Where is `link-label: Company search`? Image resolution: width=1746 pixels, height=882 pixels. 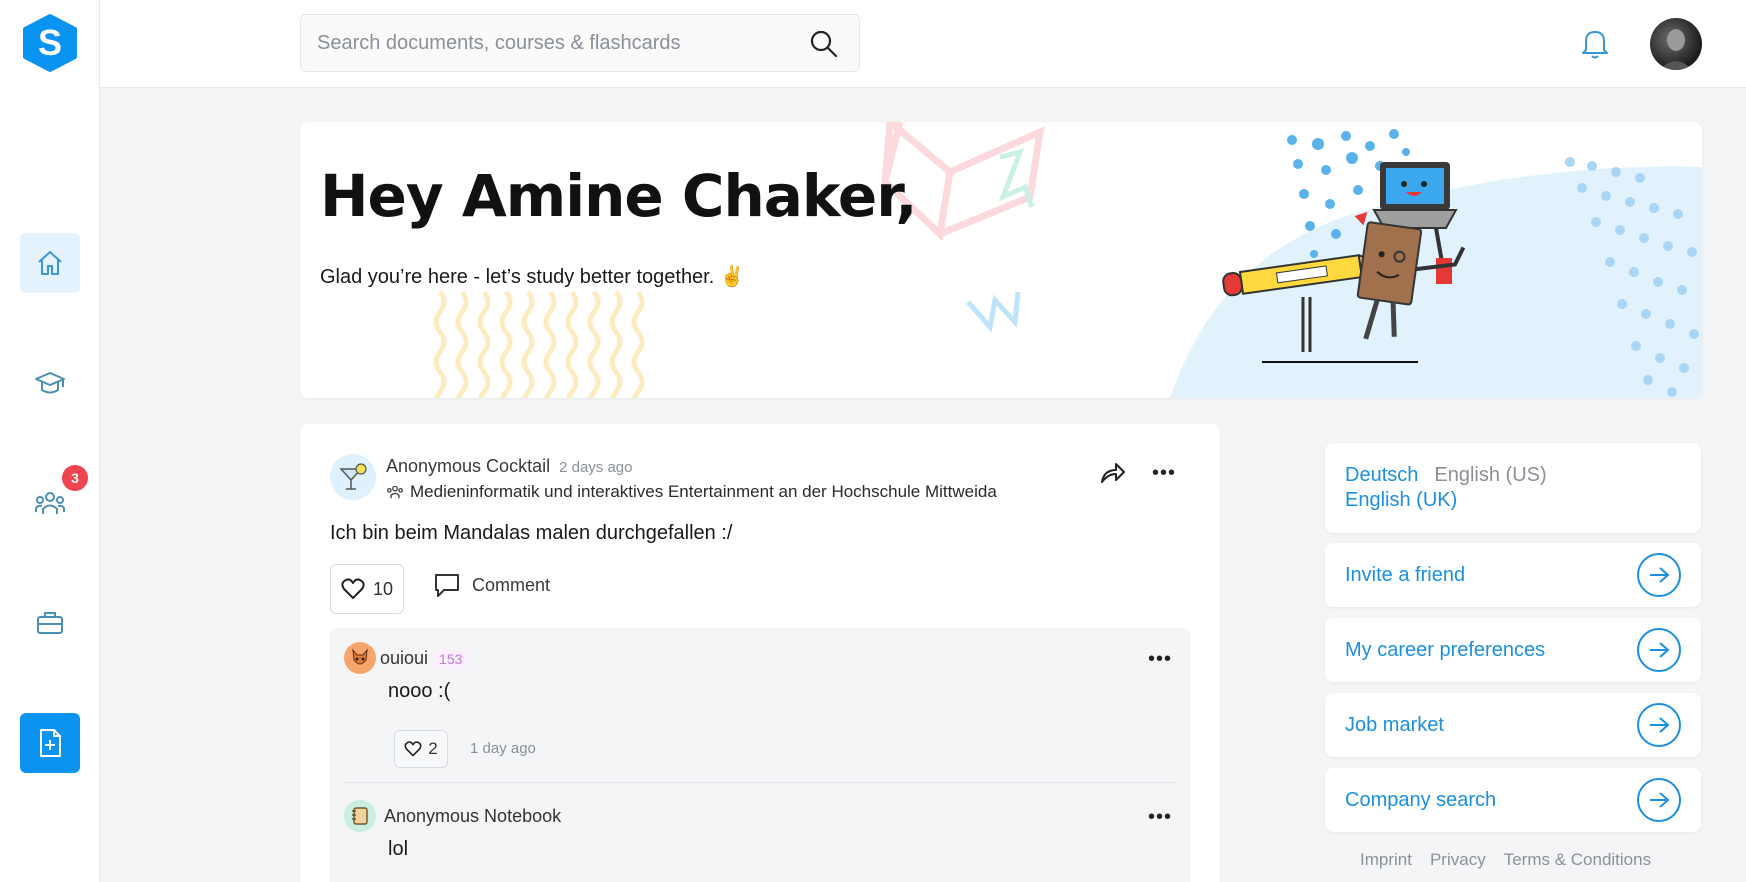
link-label: Company search is located at coordinates (1421, 799).